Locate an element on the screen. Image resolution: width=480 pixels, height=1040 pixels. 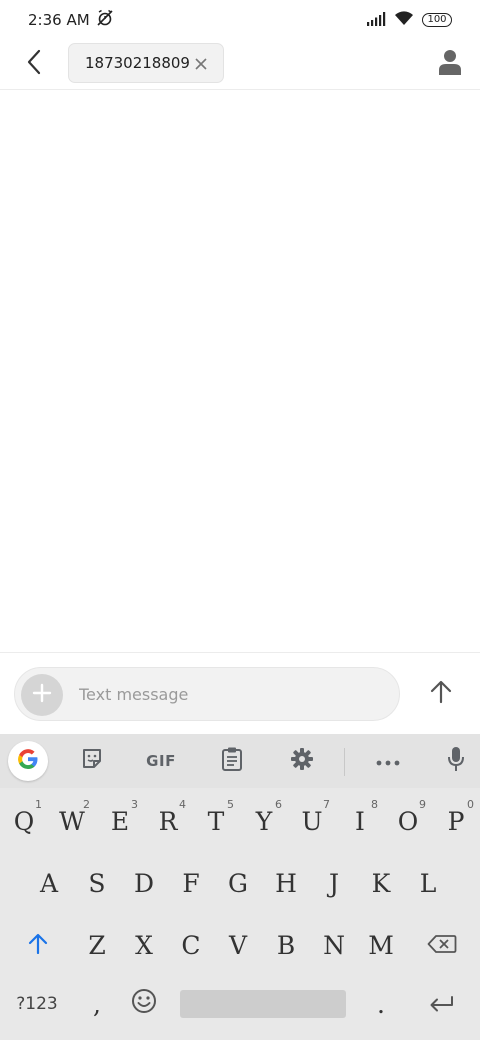
key-u: U7 is located at coordinates (312, 821).